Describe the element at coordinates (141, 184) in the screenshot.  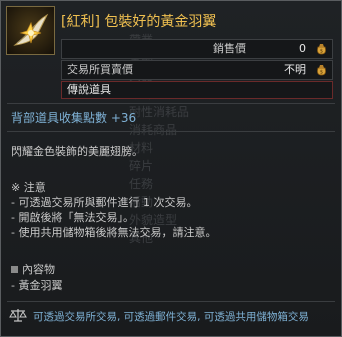
I see `bg-menu-item: 任務` at that location.